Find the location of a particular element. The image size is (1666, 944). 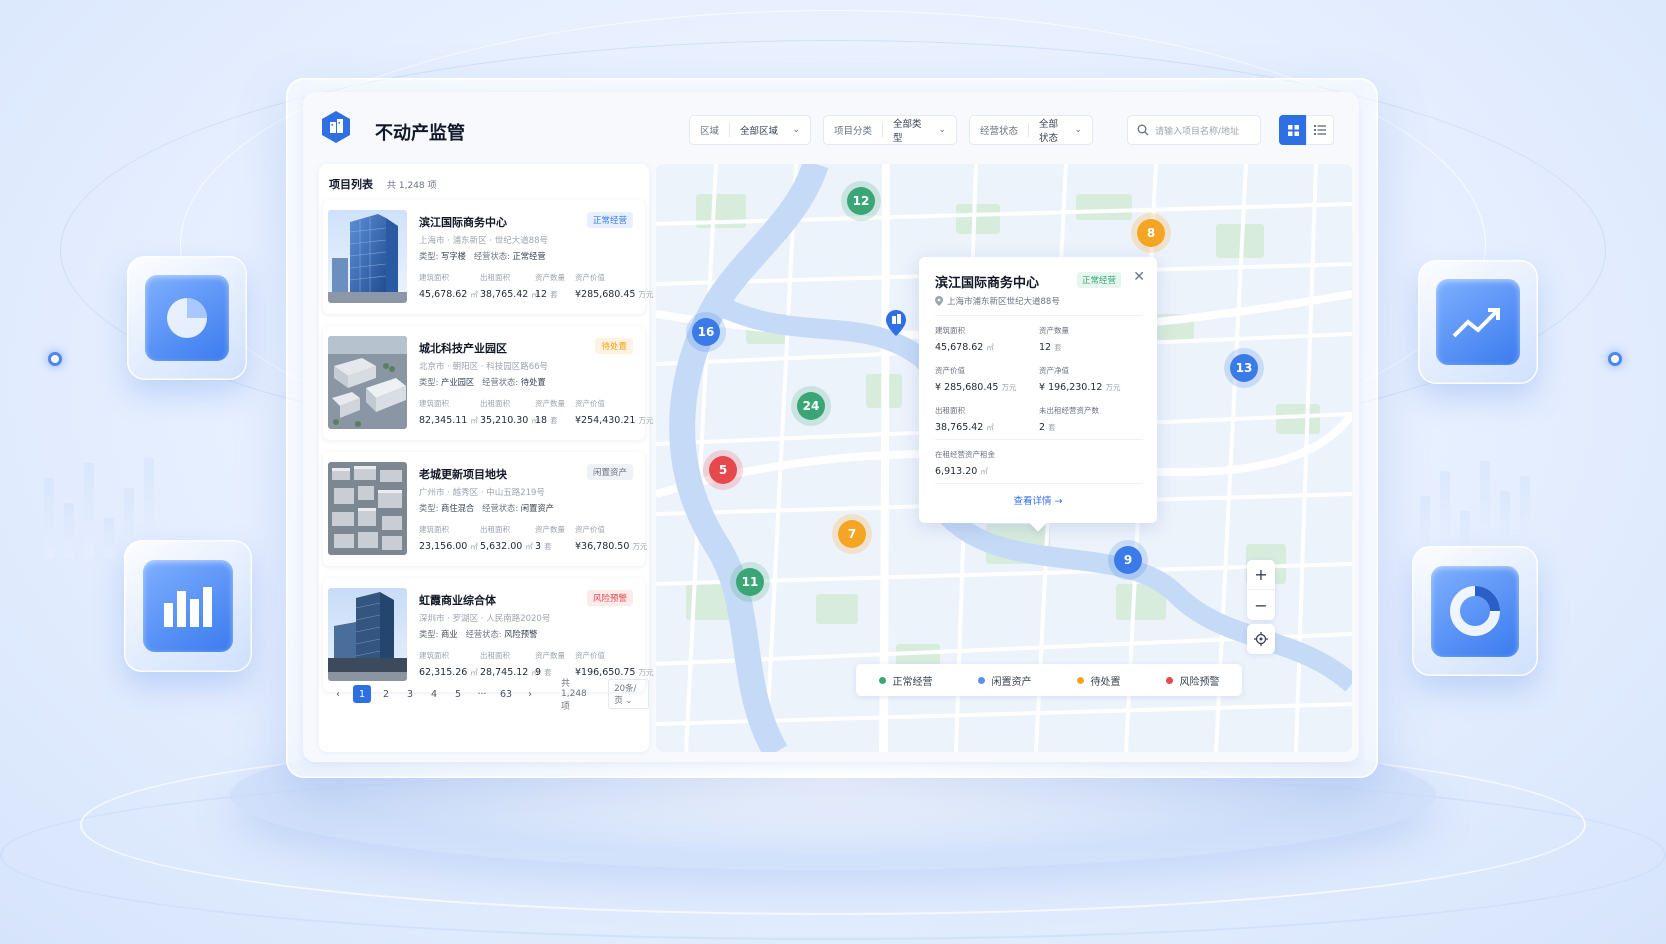

grid-view-button is located at coordinates (1293, 130).